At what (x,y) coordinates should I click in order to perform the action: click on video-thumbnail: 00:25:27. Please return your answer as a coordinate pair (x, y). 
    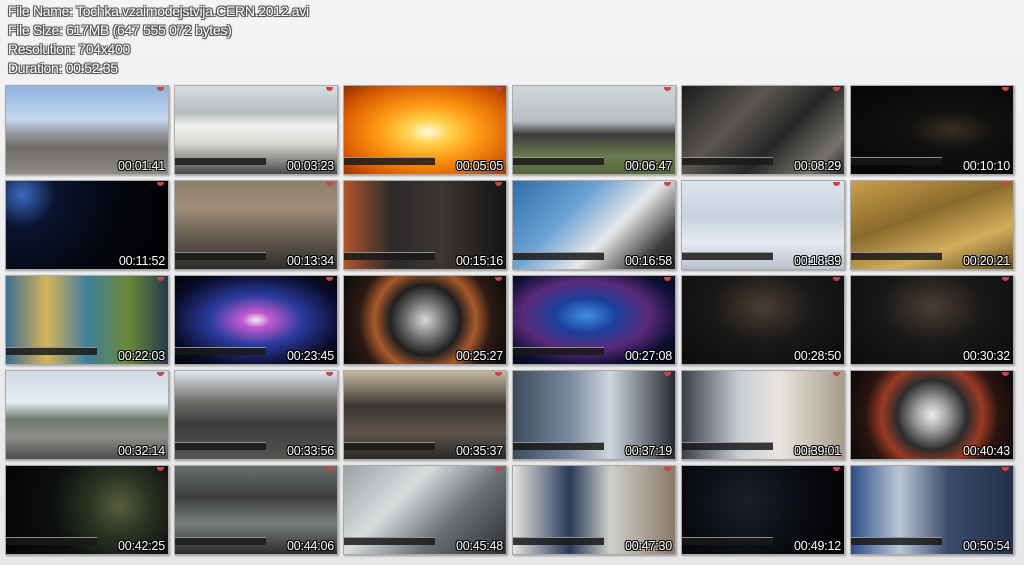
    Looking at the image, I should click on (425, 320).